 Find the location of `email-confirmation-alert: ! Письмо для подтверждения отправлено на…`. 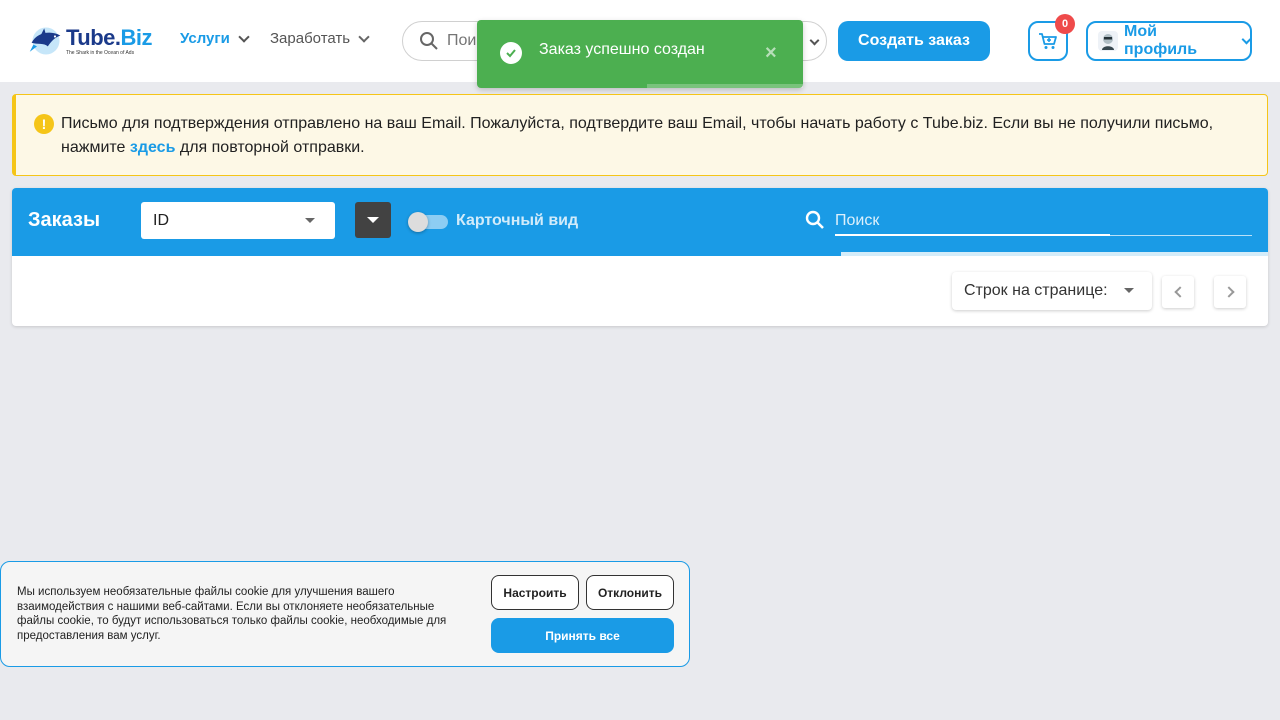

email-confirmation-alert: ! Письмо для подтверждения отправлено на… is located at coordinates (640, 135).